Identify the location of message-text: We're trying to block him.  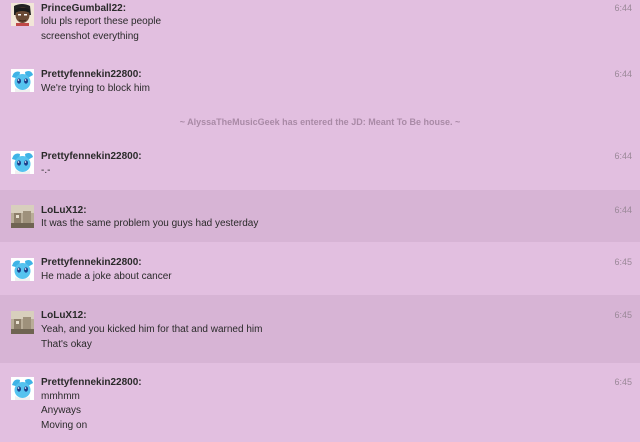
(95, 88).